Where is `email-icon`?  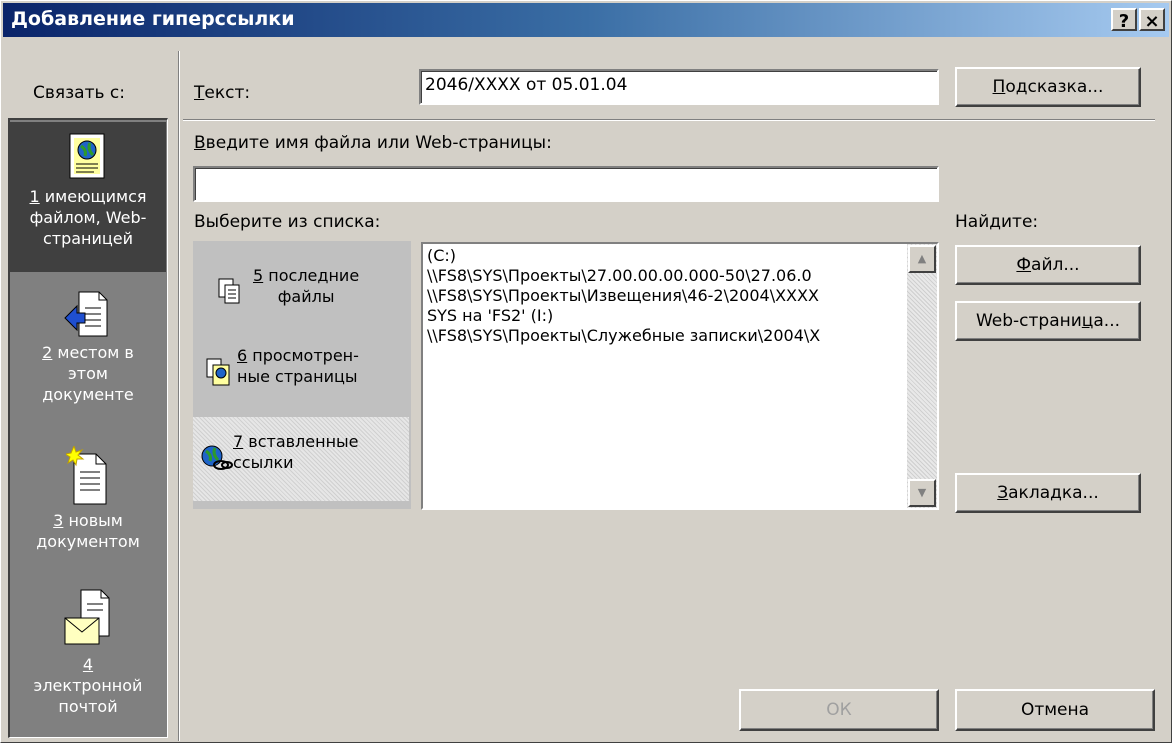
email-icon is located at coordinates (87, 617).